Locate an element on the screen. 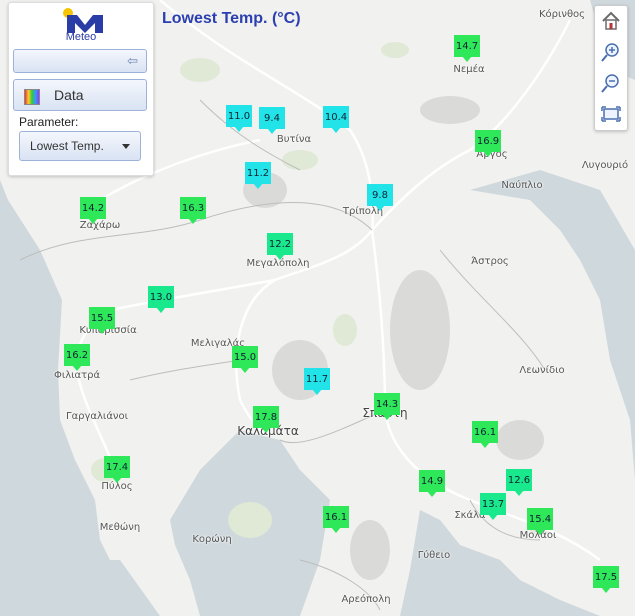 Image resolution: width=635 pixels, height=616 pixels. place-label: Γαργαλιάνοι is located at coordinates (97, 416).